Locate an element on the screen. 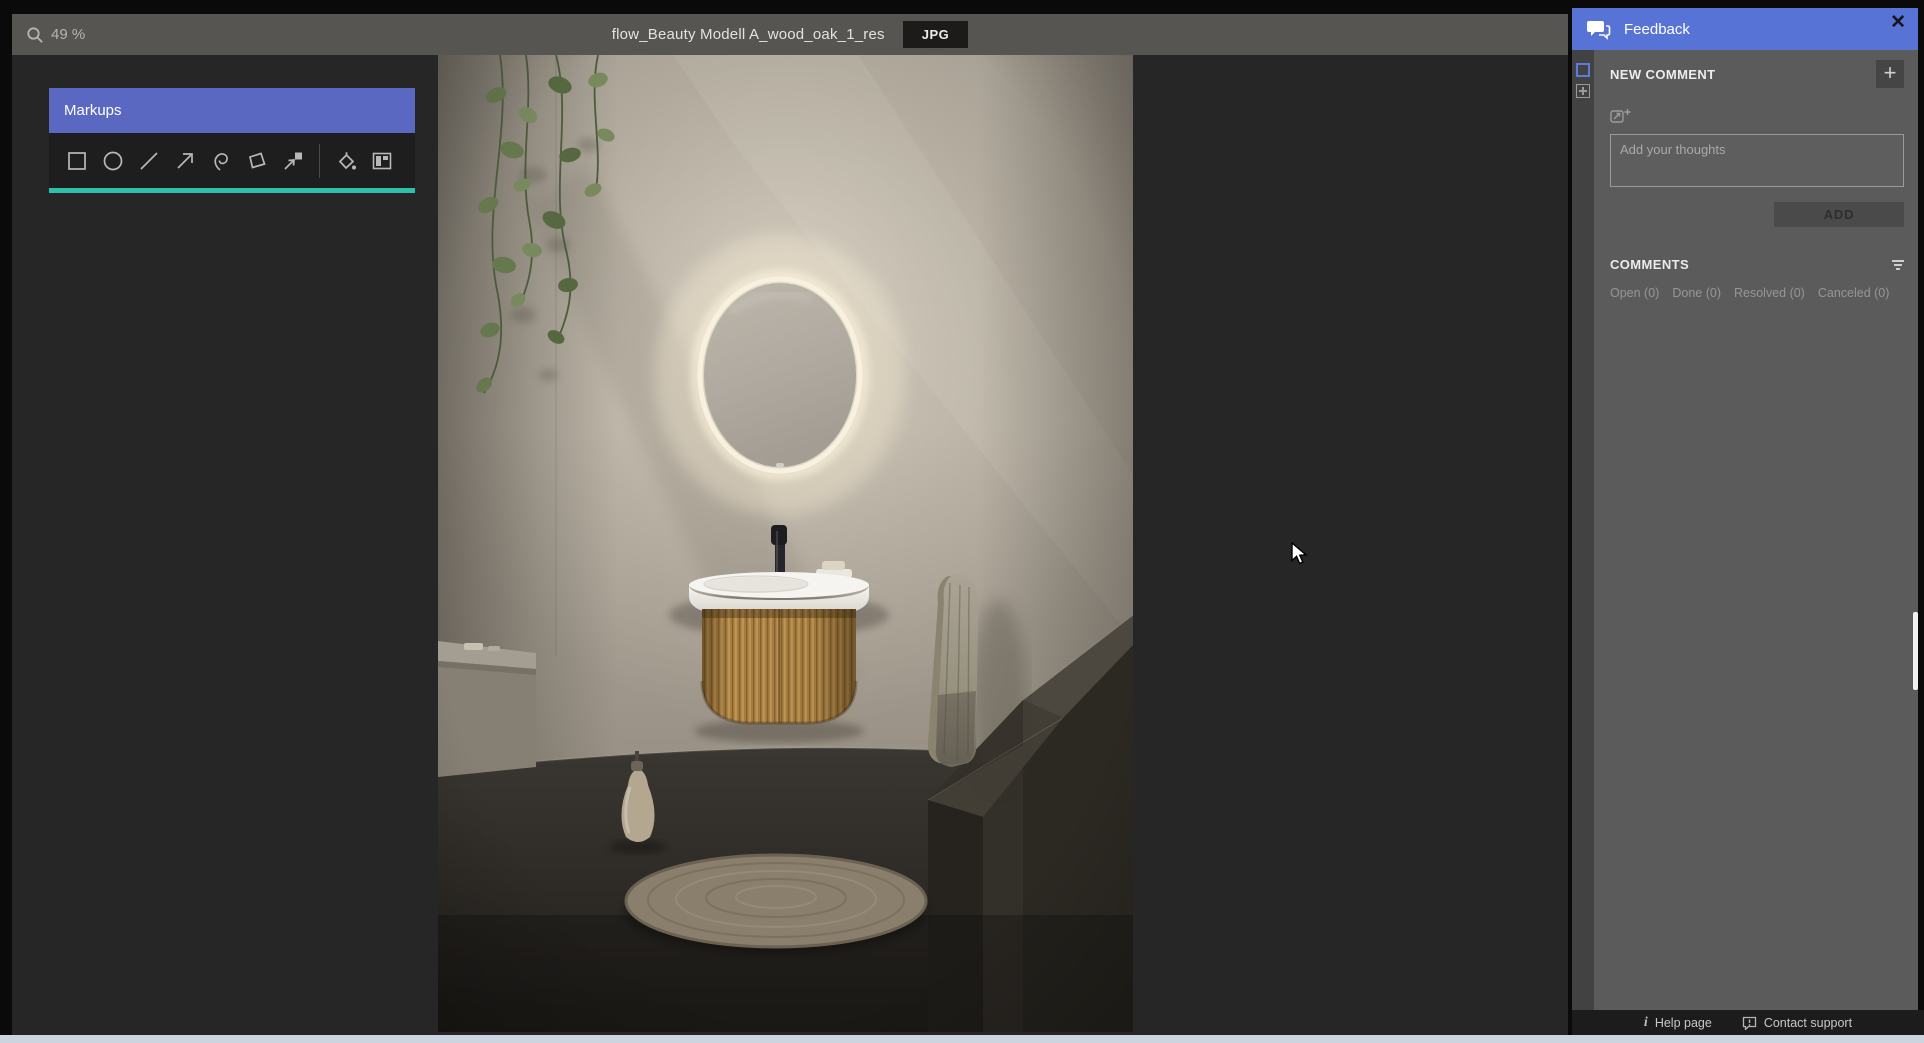 This screenshot has width=1924, height=1043. attach-markup-icon is located at coordinates (1621, 115).